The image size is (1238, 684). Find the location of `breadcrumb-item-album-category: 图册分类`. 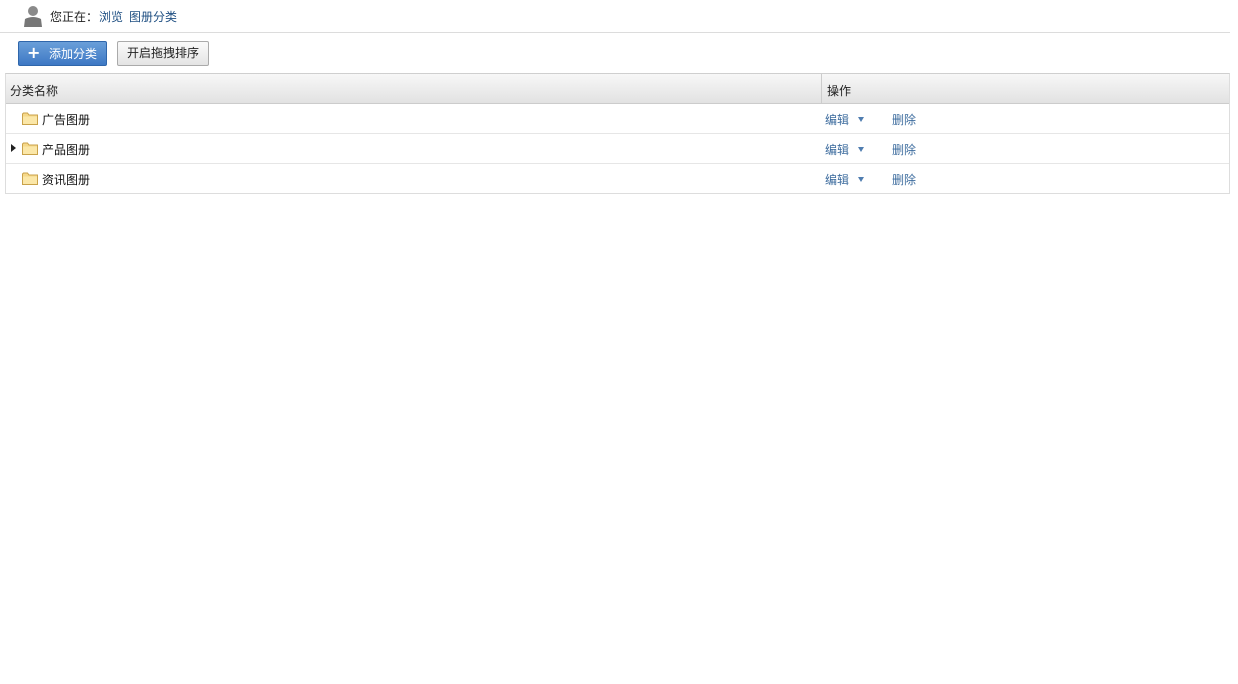

breadcrumb-item-album-category: 图册分类 is located at coordinates (153, 16).